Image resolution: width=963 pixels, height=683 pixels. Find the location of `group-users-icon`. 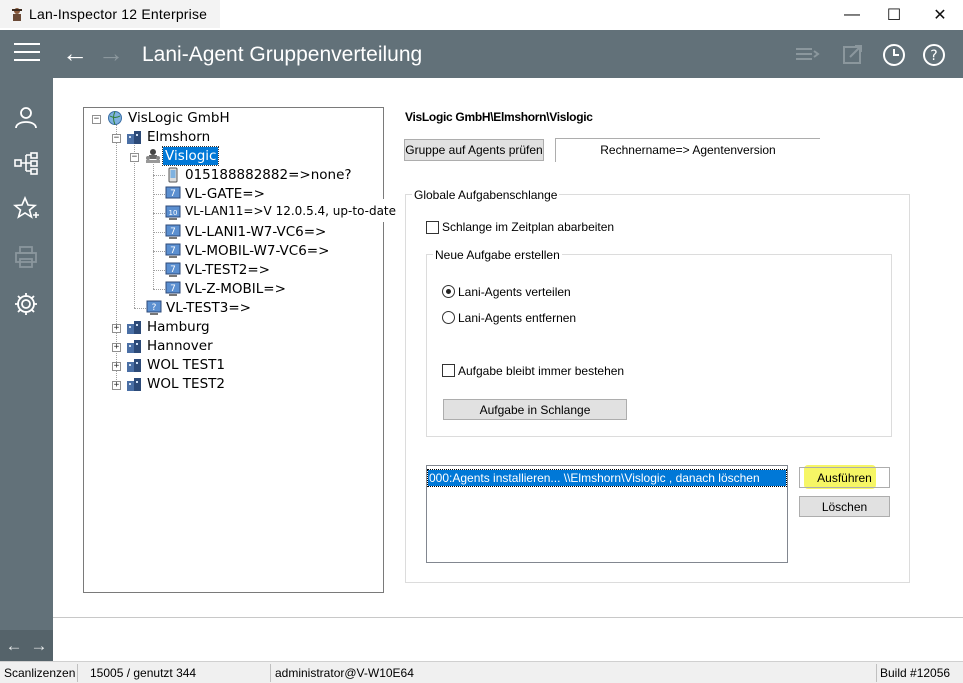

group-users-icon is located at coordinates (153, 156).